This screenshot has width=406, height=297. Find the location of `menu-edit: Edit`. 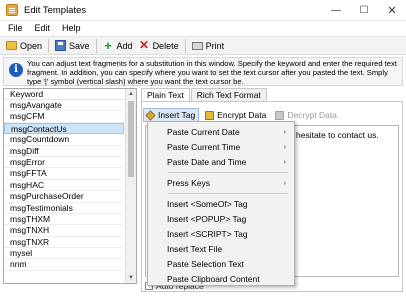

menu-edit: Edit is located at coordinates (43, 28).